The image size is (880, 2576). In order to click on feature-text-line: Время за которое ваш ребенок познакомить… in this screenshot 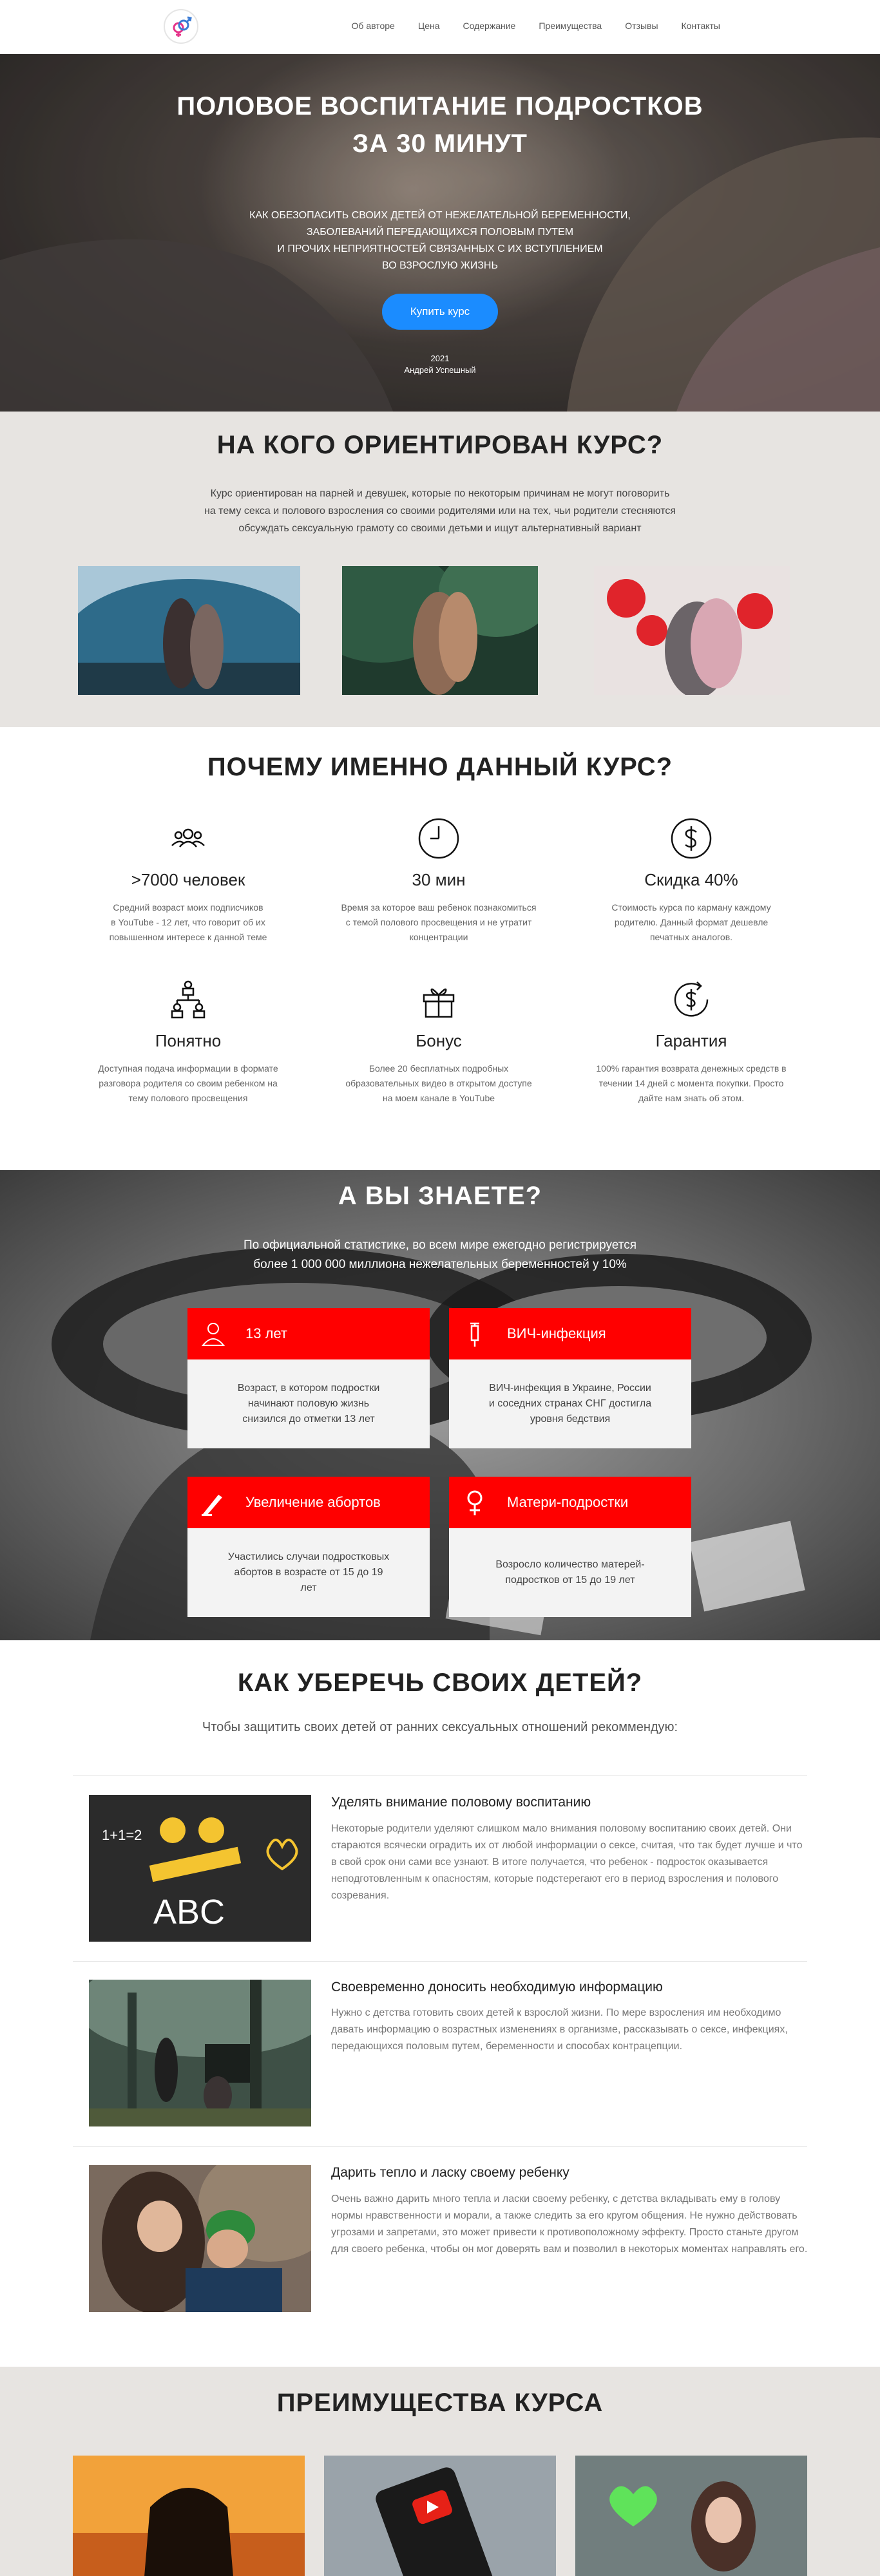, I will do `click(439, 908)`.